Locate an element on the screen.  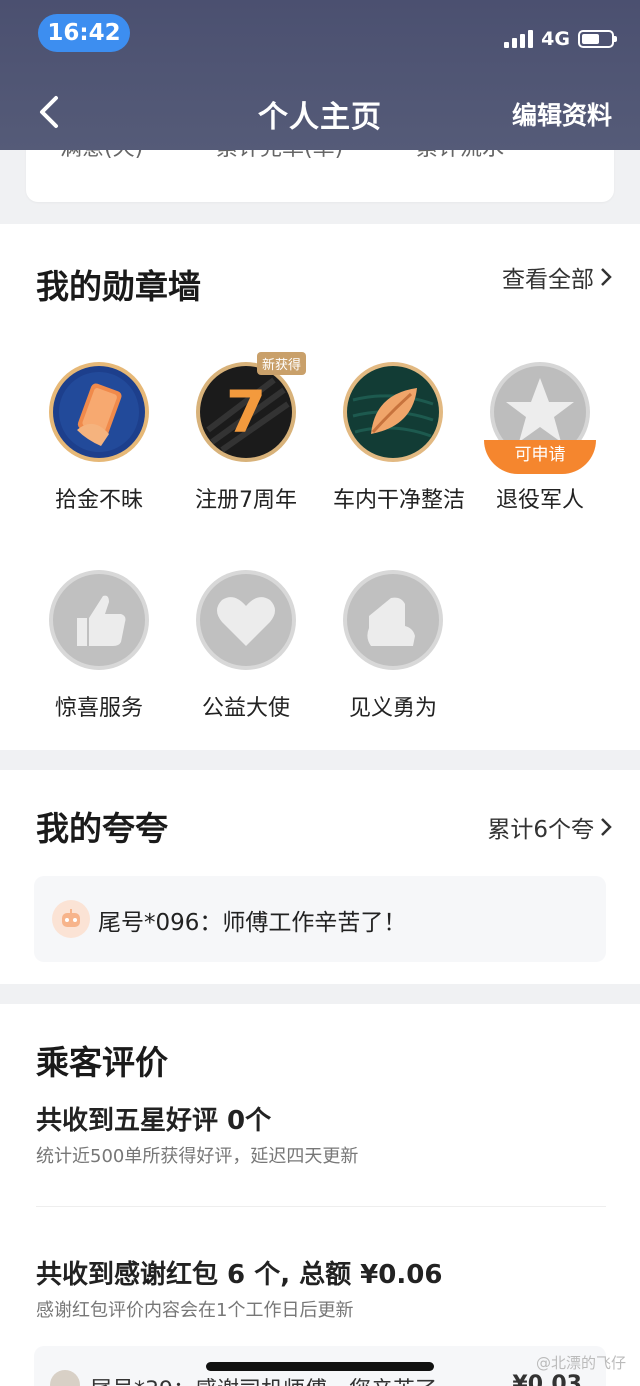
medal-label: 公益大使 is located at coordinates (245, 708).